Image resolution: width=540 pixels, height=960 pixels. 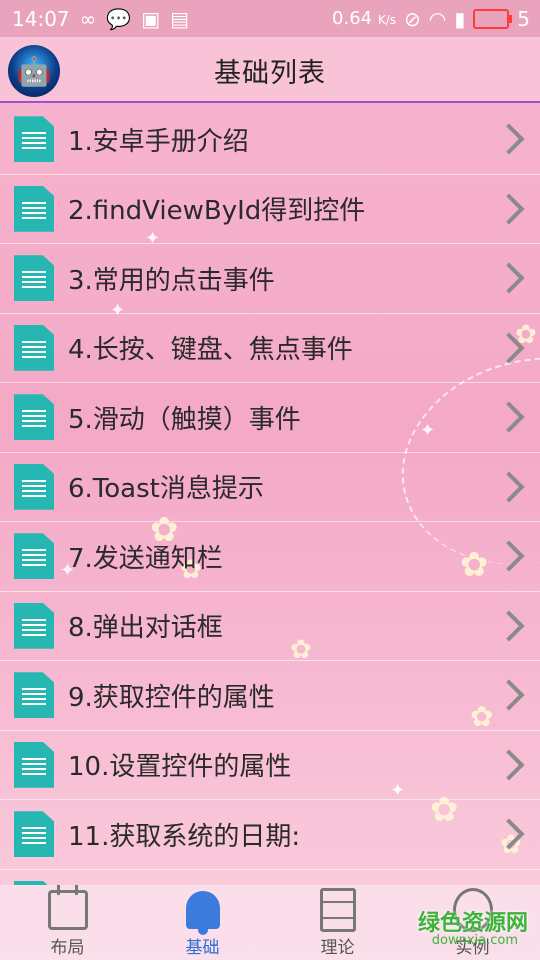 I want to click on list-item: 7.发送通知栏, so click(x=270, y=557).